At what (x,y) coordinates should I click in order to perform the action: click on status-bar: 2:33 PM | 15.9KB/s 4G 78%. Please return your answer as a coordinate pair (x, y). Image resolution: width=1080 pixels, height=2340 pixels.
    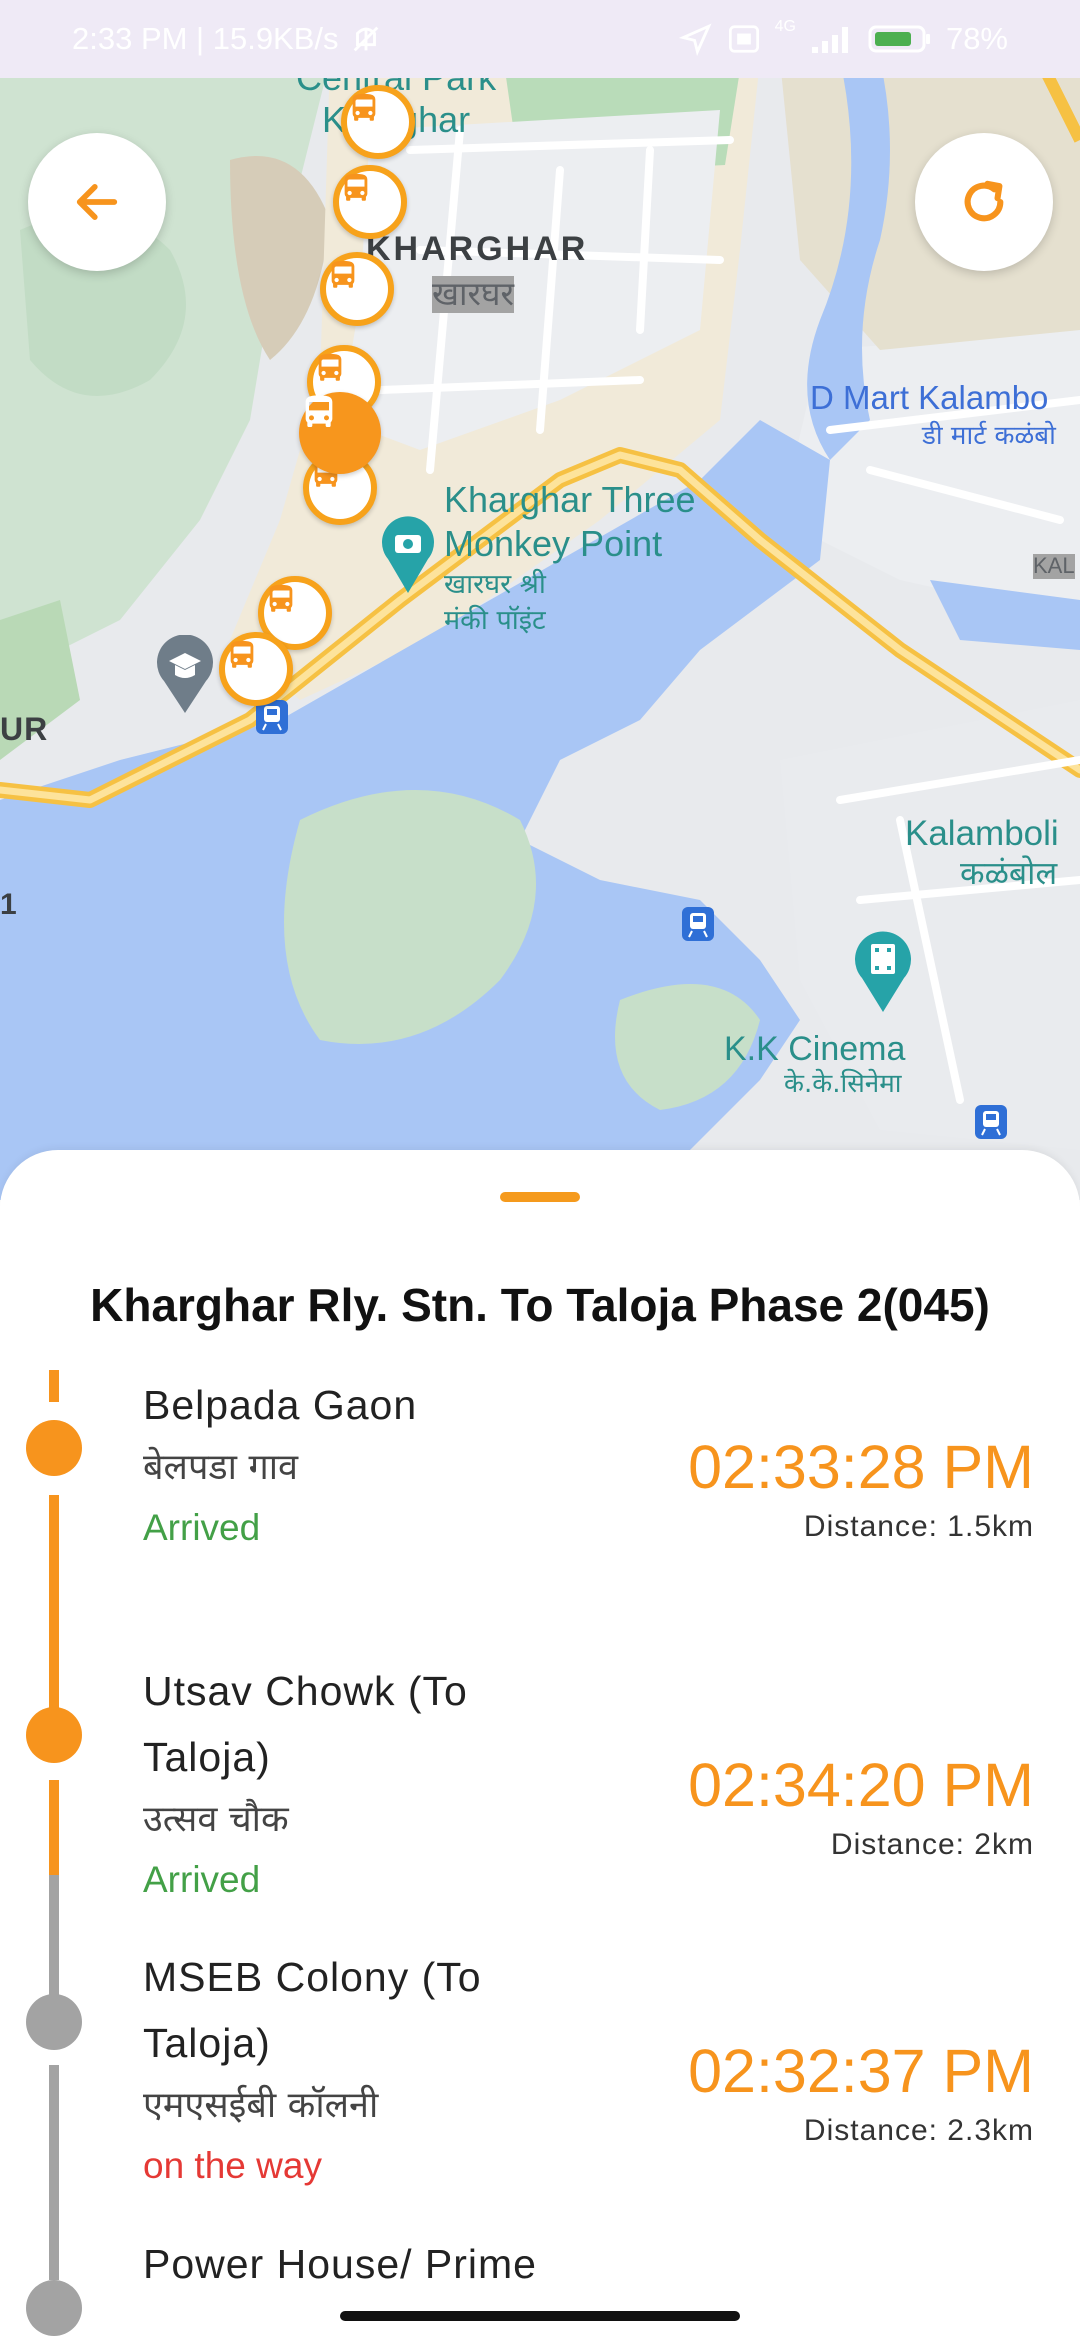
    Looking at the image, I should click on (540, 39).